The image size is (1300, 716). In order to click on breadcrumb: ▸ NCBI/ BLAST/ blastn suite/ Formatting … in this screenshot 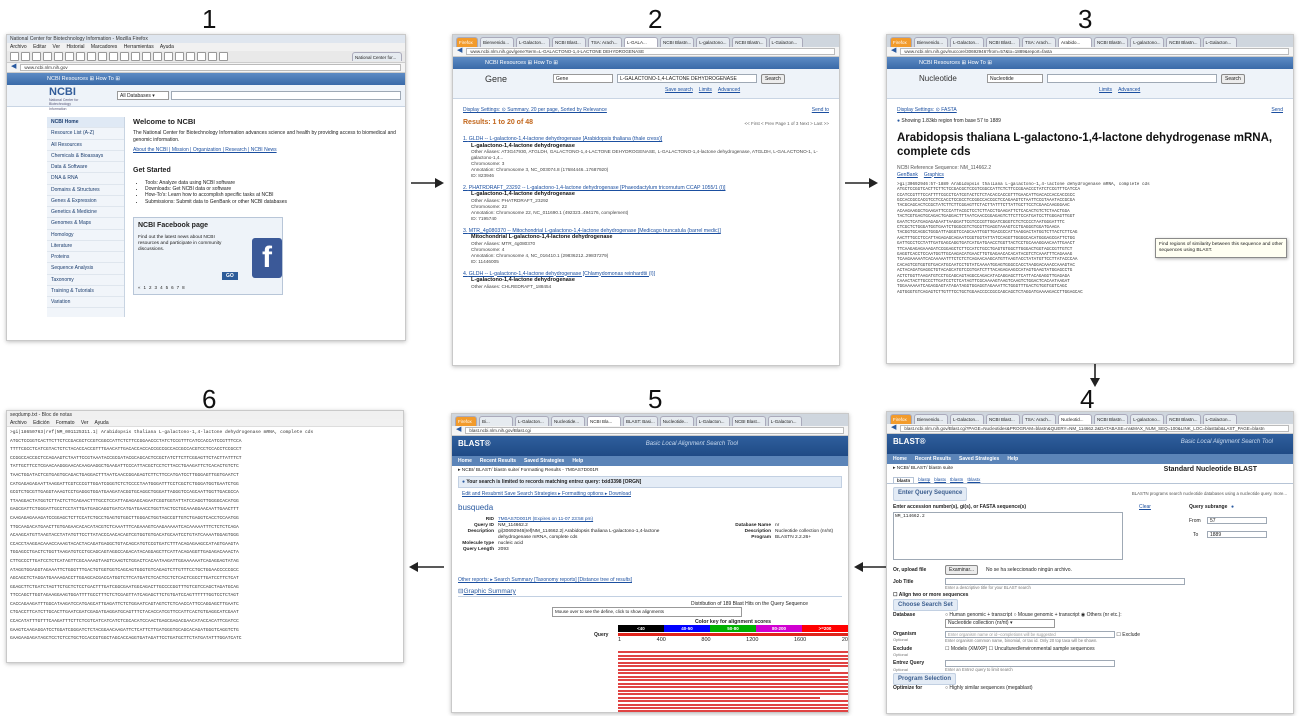, I will do `click(650, 471)`.